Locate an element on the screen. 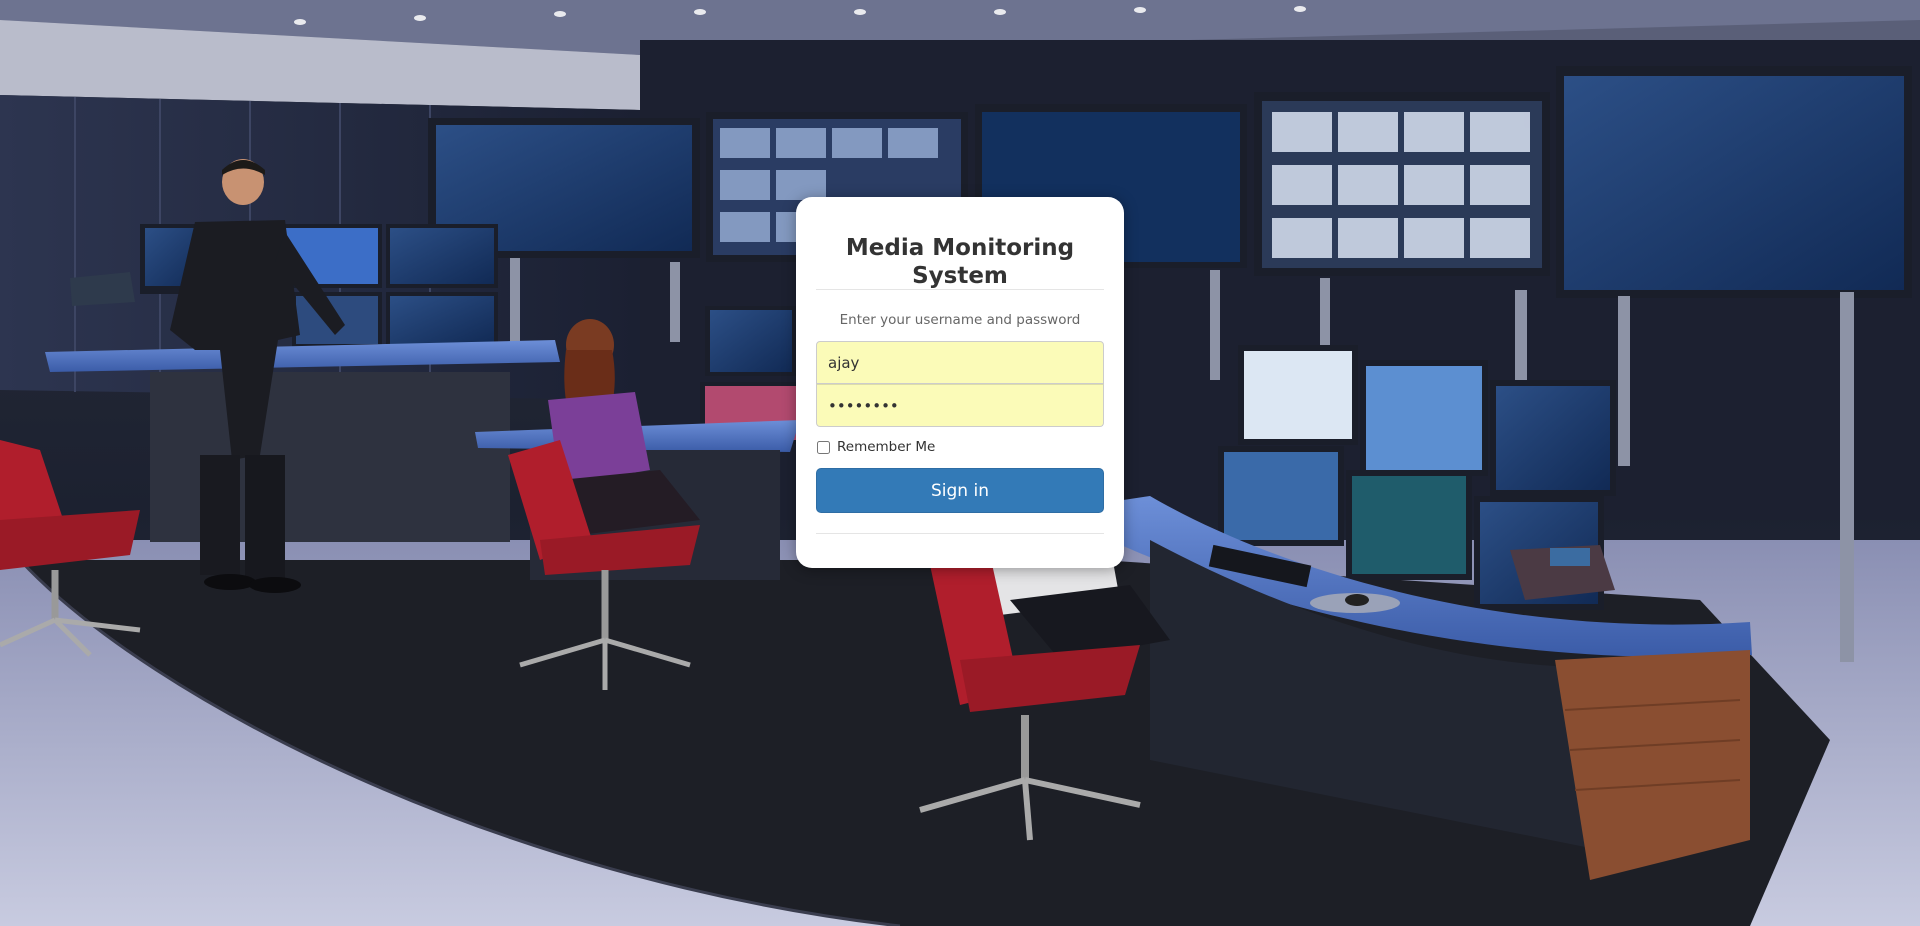 This screenshot has height=926, width=1920. remember-me-row: Remember Me is located at coordinates (960, 447).